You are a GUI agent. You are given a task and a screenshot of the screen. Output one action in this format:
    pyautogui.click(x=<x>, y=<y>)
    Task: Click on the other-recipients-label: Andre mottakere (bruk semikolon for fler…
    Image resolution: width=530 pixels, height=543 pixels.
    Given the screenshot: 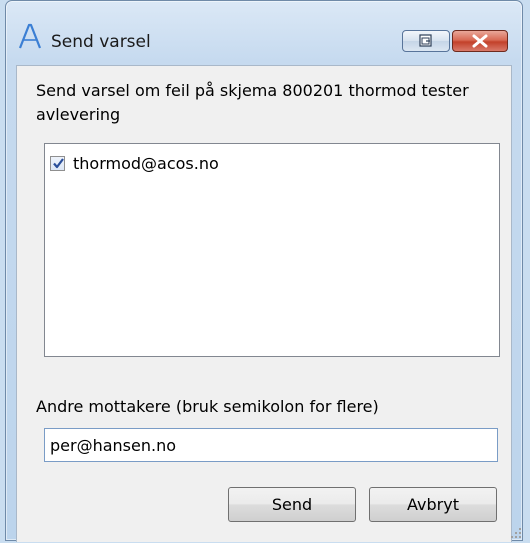 What is the action you would take?
    pyautogui.click(x=207, y=406)
    